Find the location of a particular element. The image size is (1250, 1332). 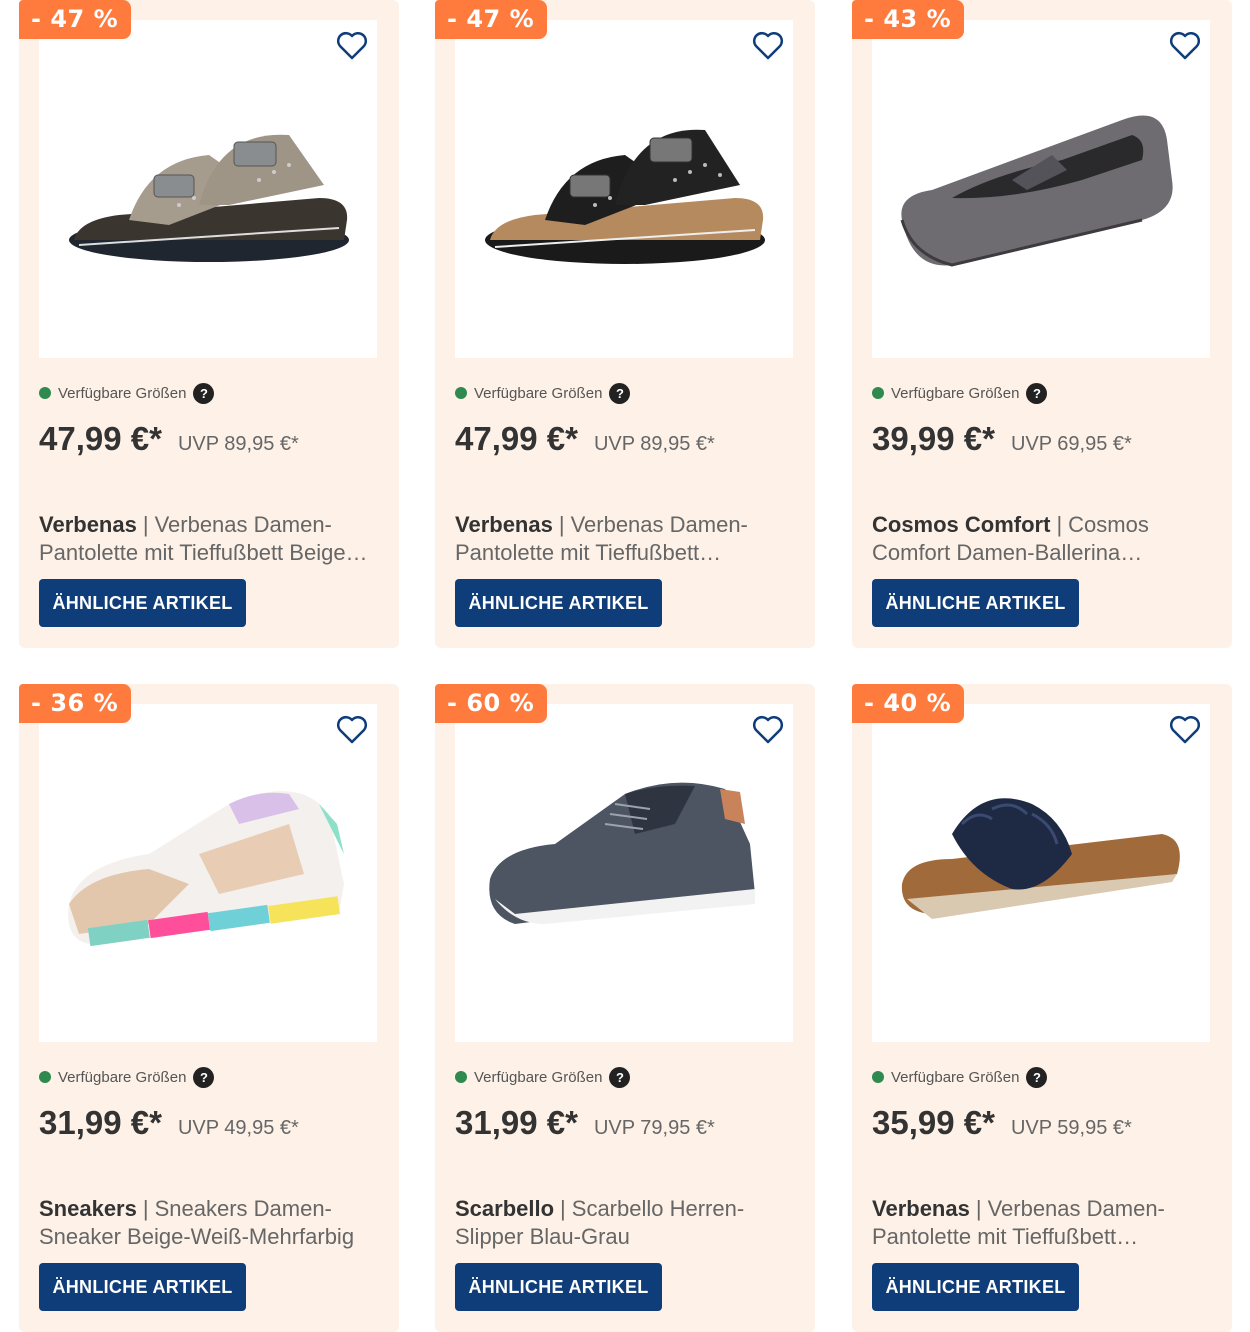

price-row: 39,99 €* UVP 69,95 €* is located at coordinates (1002, 439).